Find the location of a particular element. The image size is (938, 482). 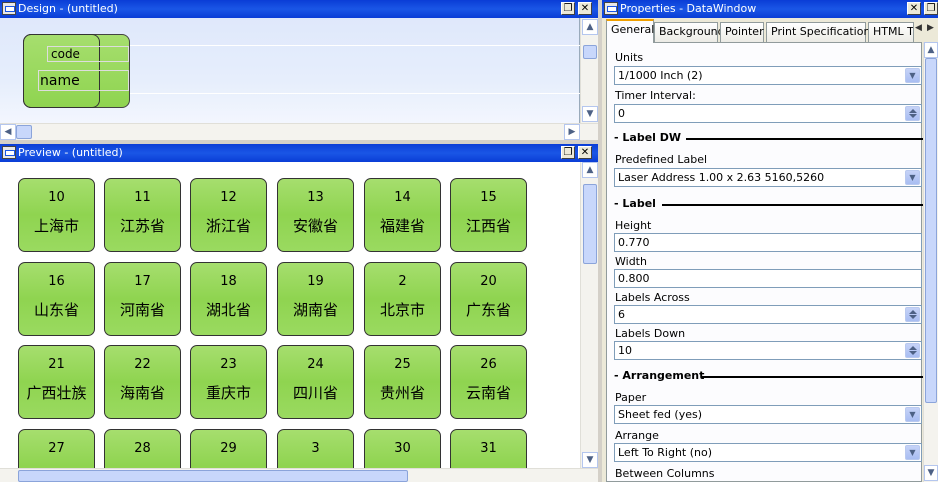

card-name: 上海市 is located at coordinates (56, 226).